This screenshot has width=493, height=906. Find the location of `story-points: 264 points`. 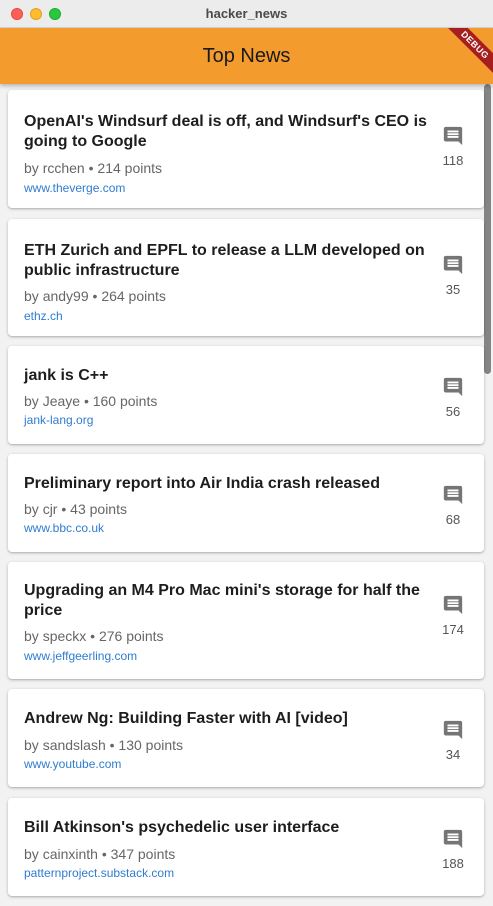

story-points: 264 points is located at coordinates (133, 296).